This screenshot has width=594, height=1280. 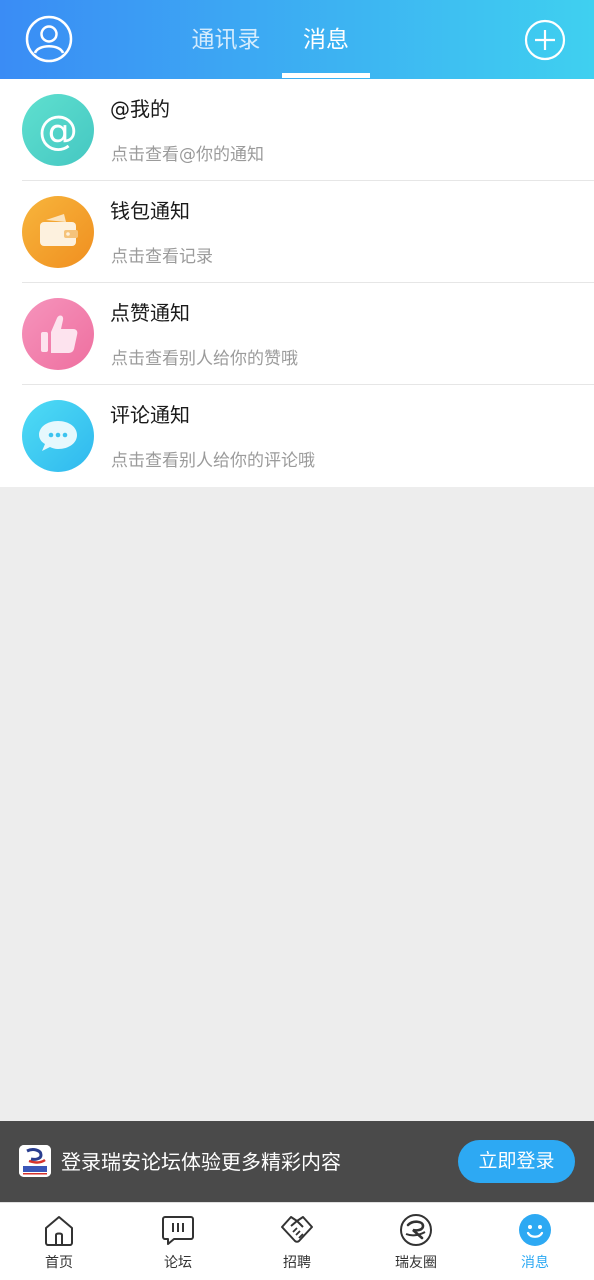 I want to click on user-avatar-button, so click(x=49, y=39).